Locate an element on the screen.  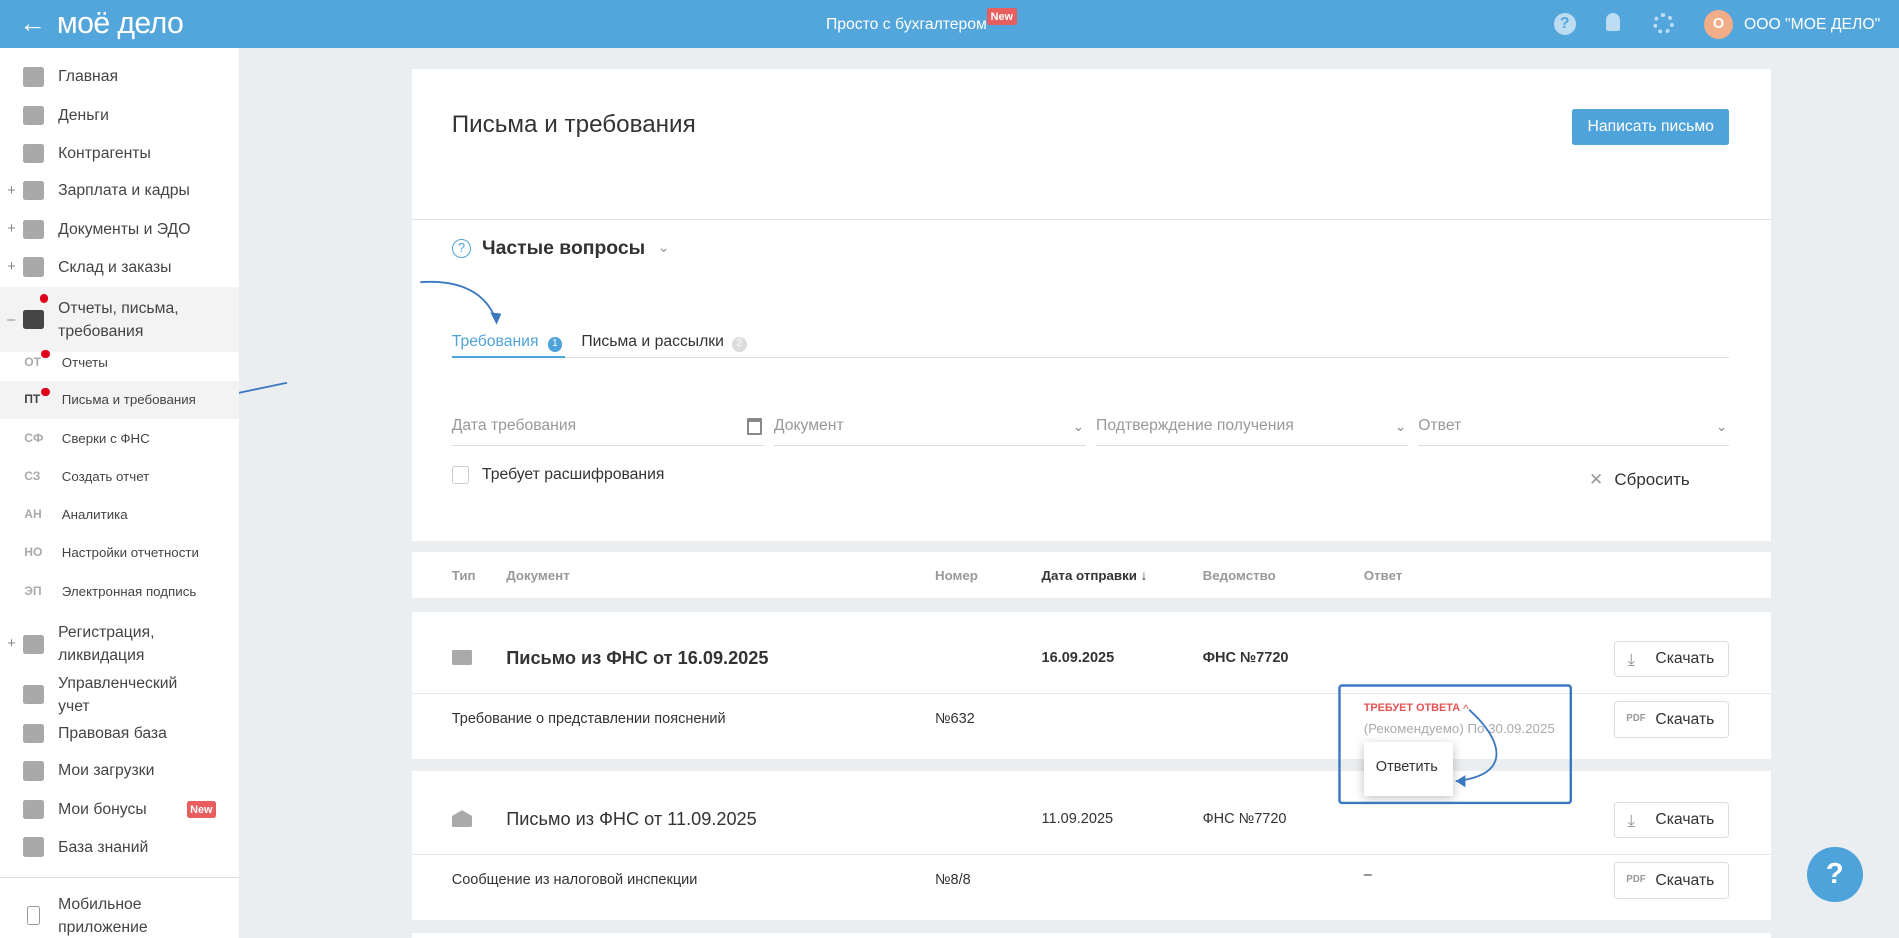
gift-icon is located at coordinates (33, 809).